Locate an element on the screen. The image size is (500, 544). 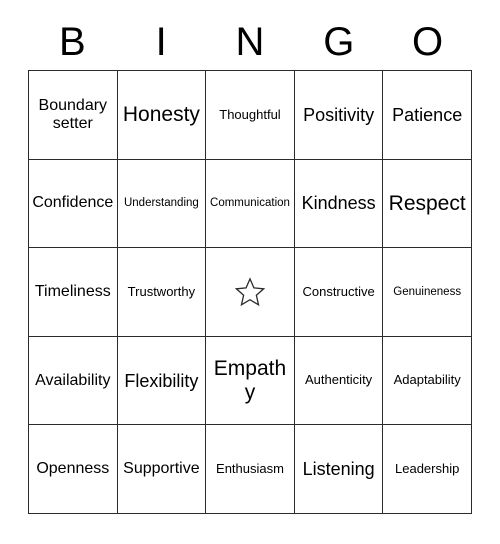
bingo-cell-label: Availability is located at coordinates (73, 380).